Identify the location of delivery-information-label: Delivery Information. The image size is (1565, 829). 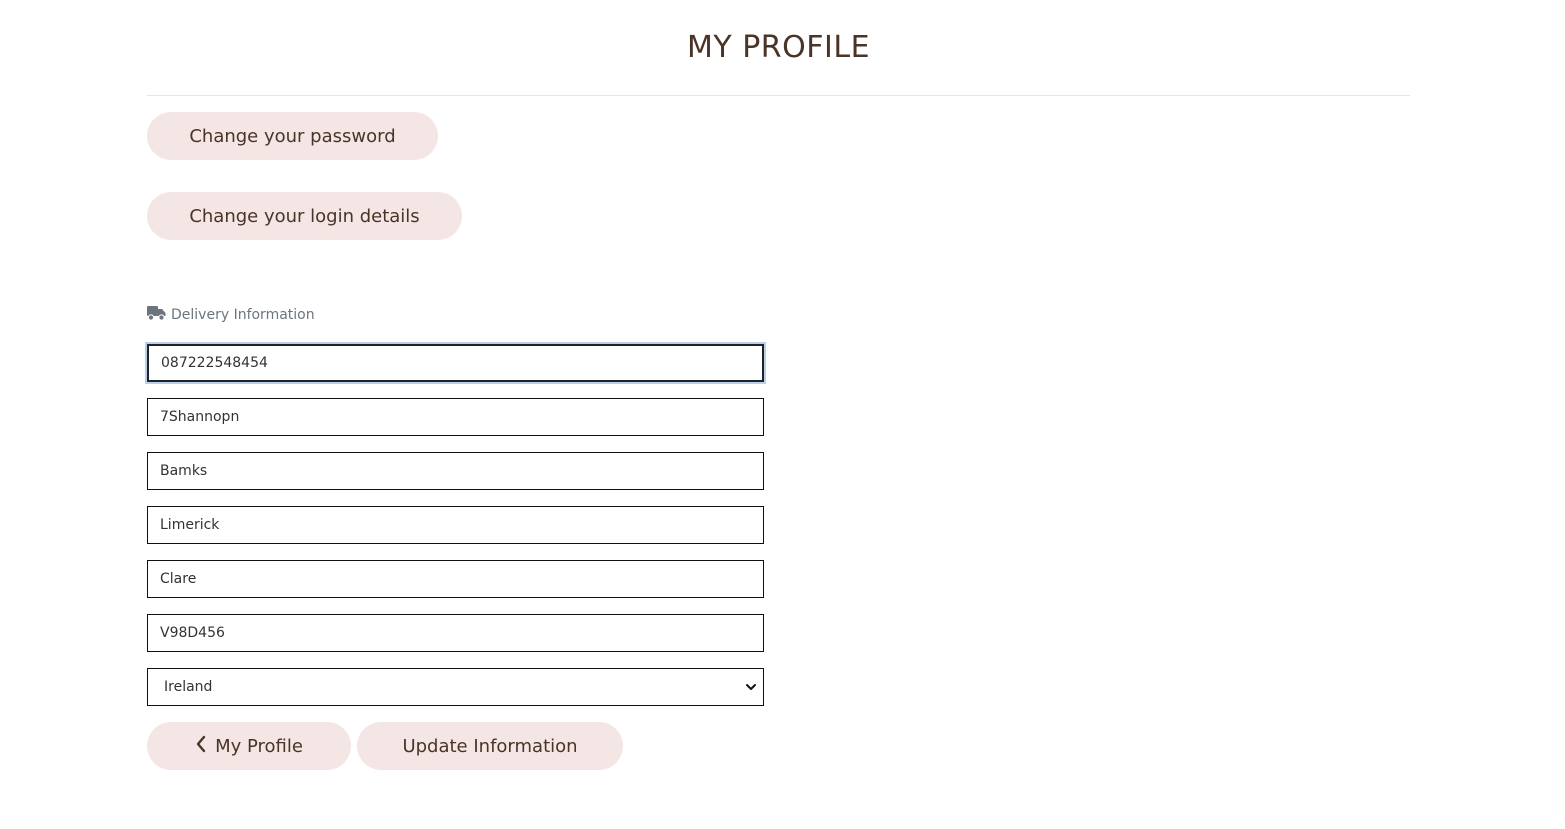
(243, 315).